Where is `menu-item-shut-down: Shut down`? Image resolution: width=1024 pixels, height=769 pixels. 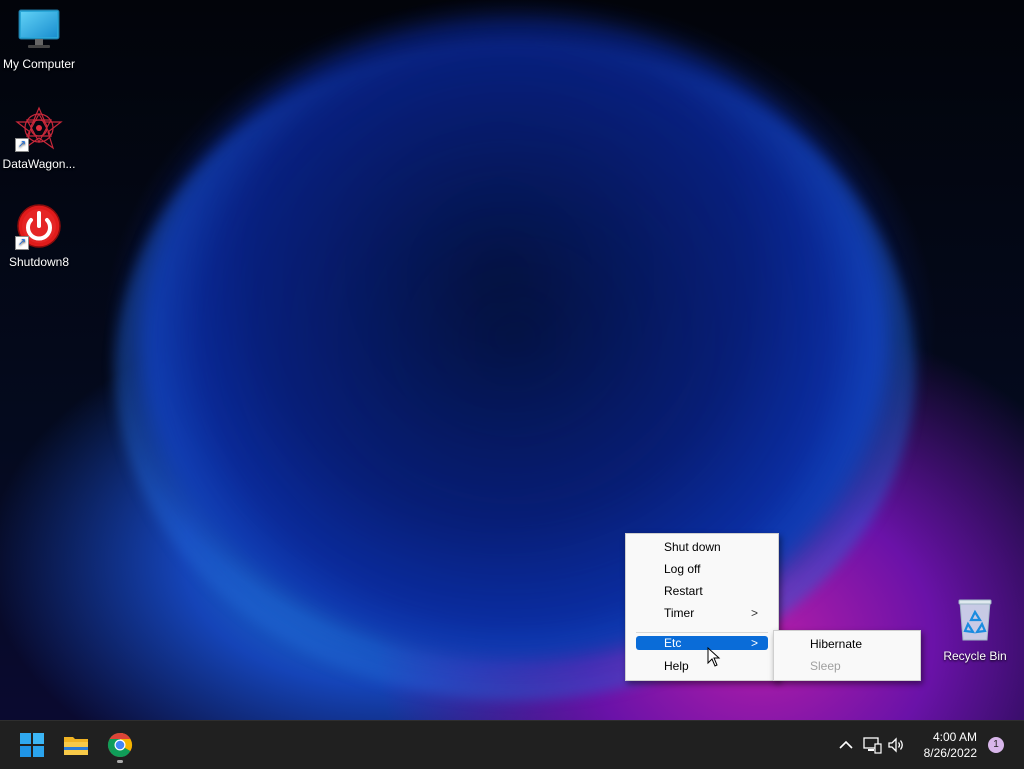
menu-item-shut-down: Shut down is located at coordinates (702, 547).